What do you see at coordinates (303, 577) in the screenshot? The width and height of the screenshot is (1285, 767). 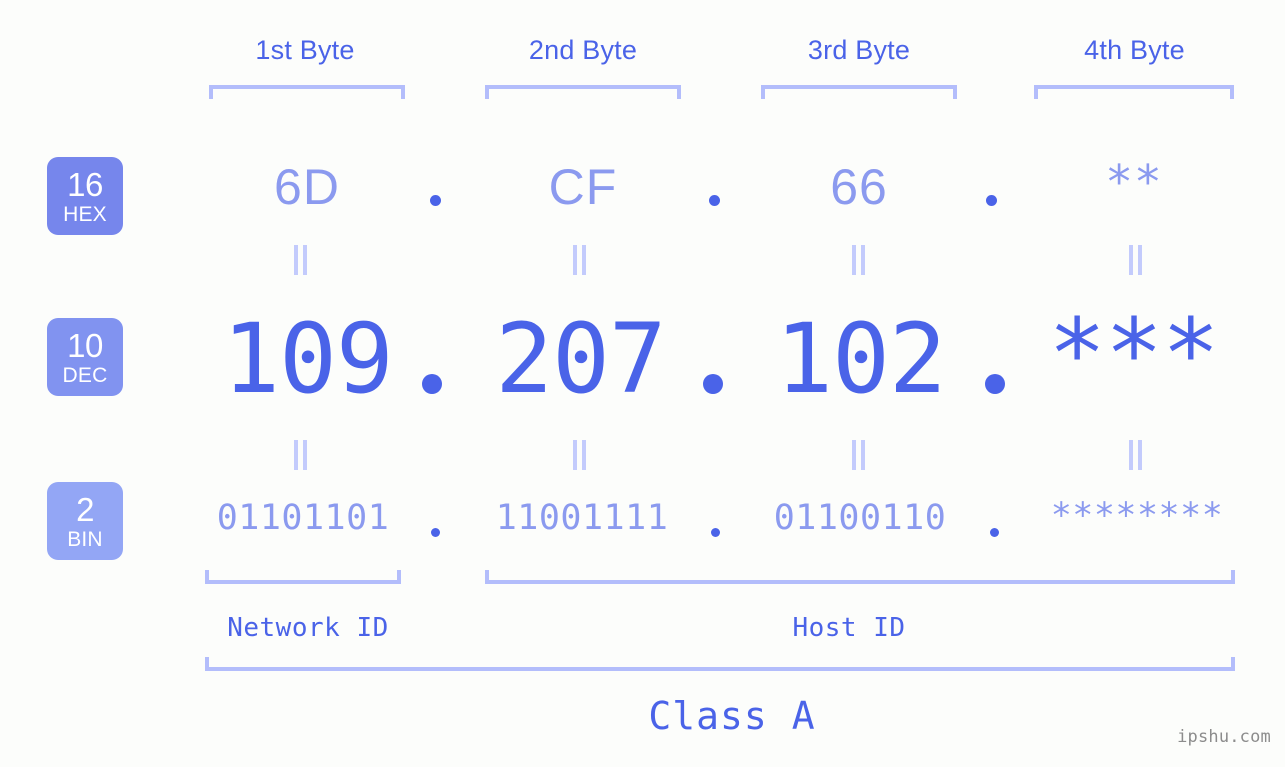 I see `network-id-bracket` at bounding box center [303, 577].